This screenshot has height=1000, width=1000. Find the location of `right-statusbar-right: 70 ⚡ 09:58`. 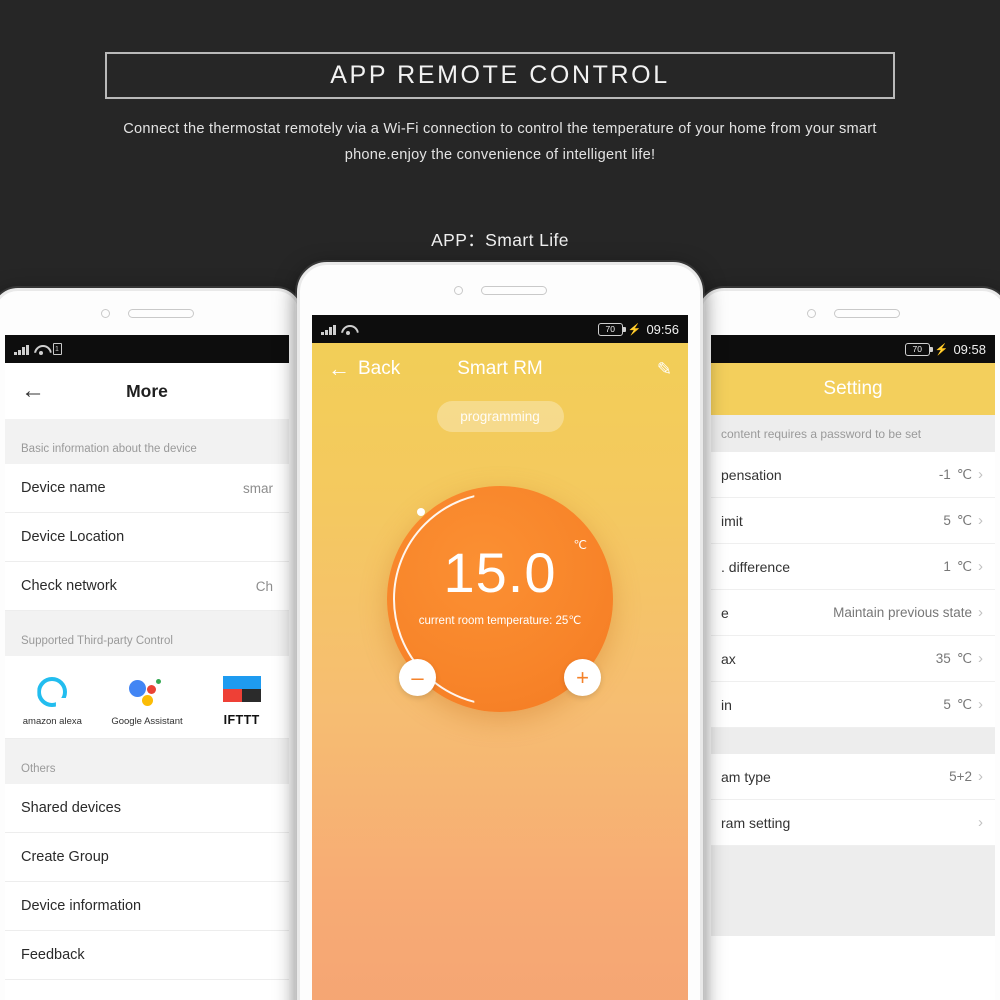

right-statusbar-right: 70 ⚡ 09:58 is located at coordinates (945, 349).